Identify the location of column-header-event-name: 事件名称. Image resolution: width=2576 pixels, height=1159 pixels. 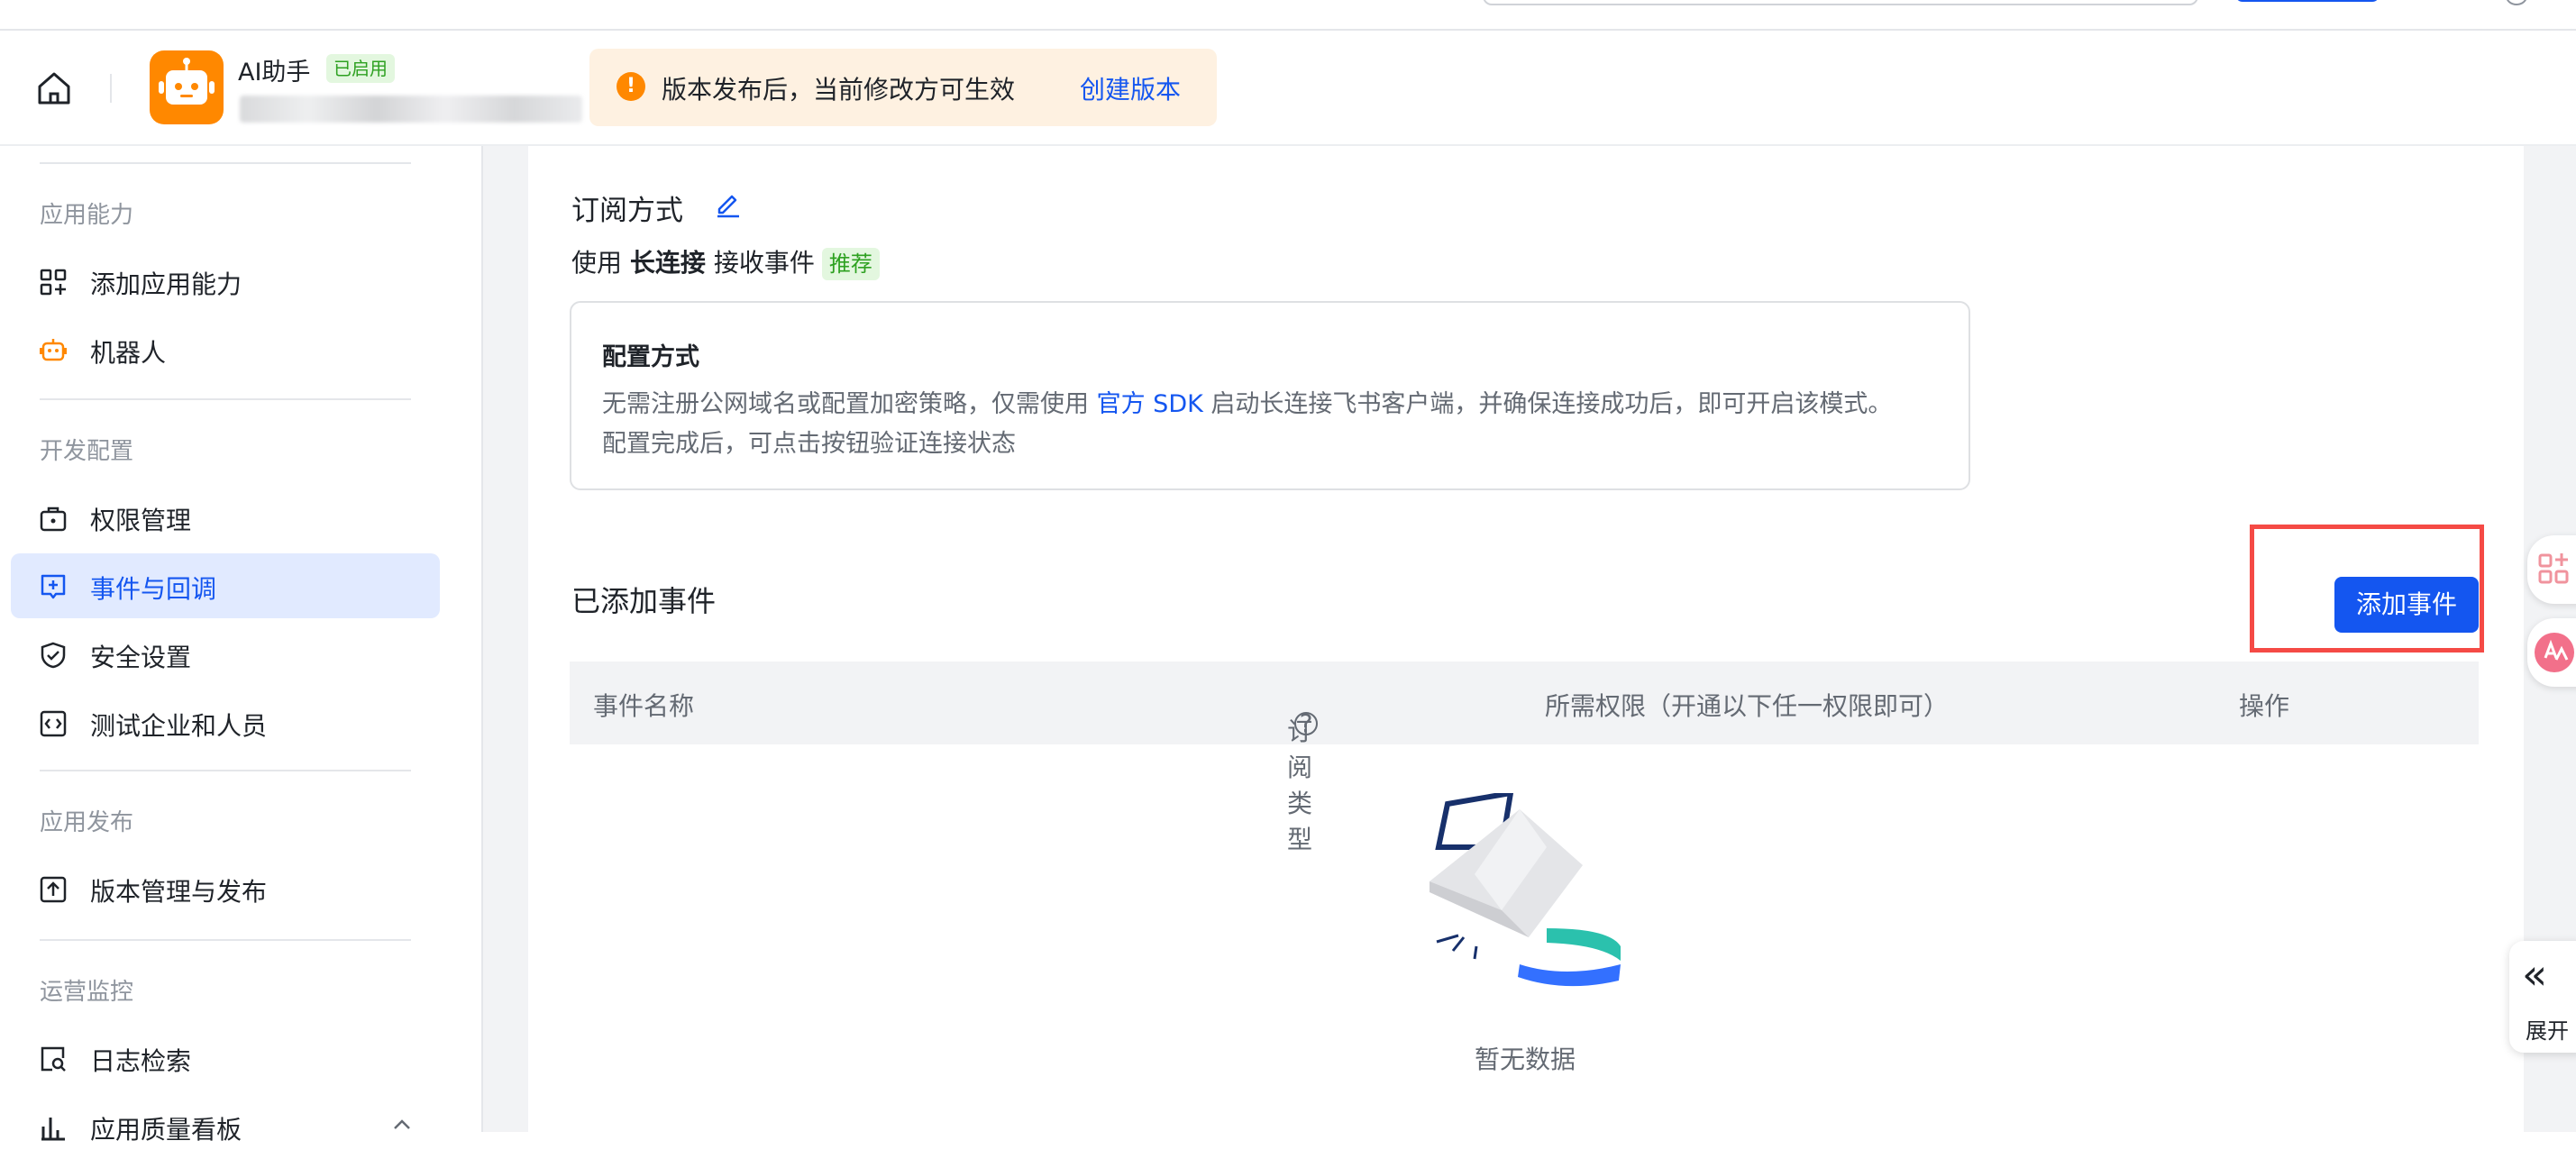
(644, 706).